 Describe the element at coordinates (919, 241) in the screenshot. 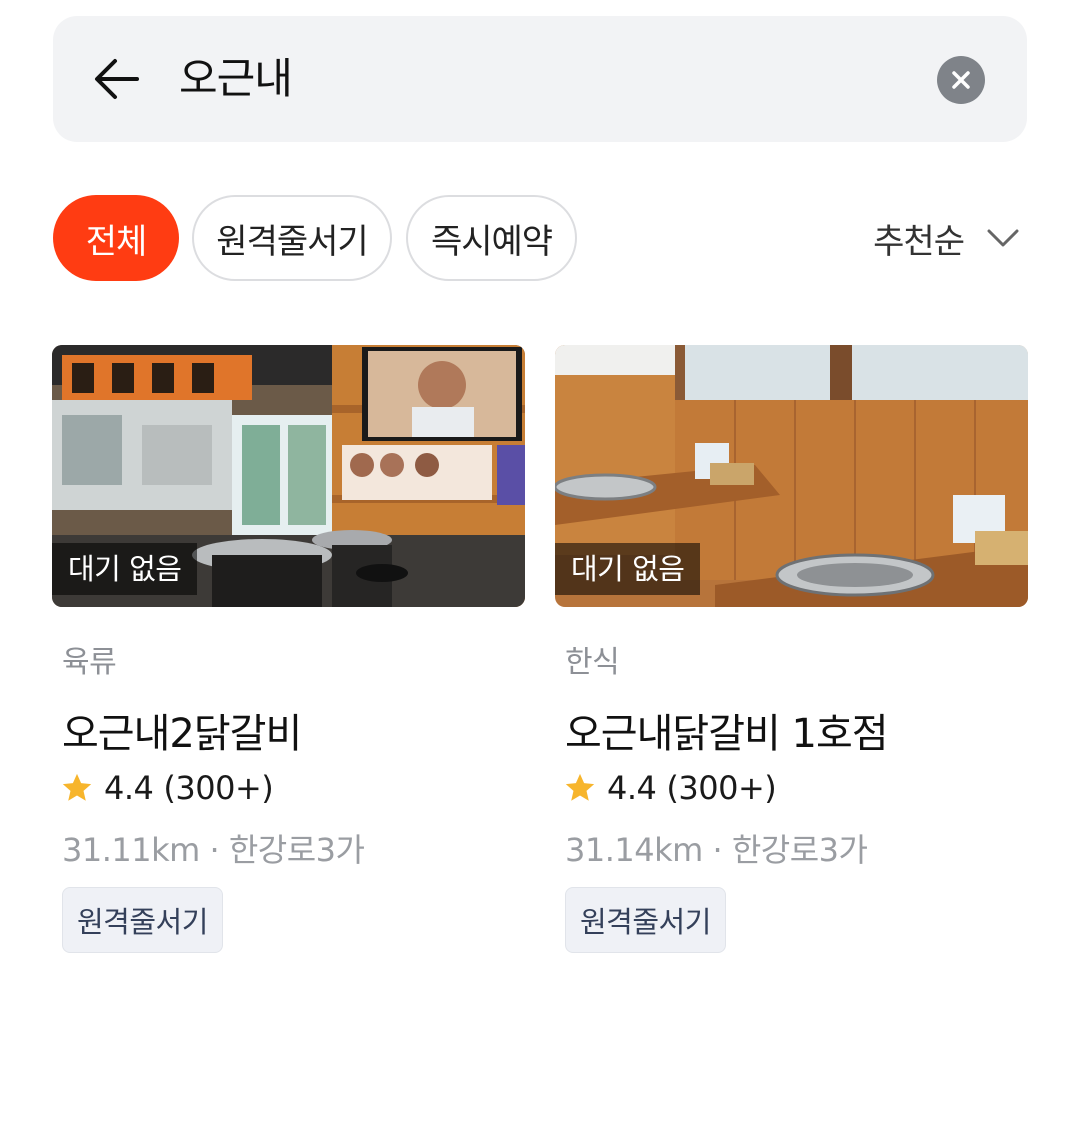

I see `sort-label: 추천순` at that location.